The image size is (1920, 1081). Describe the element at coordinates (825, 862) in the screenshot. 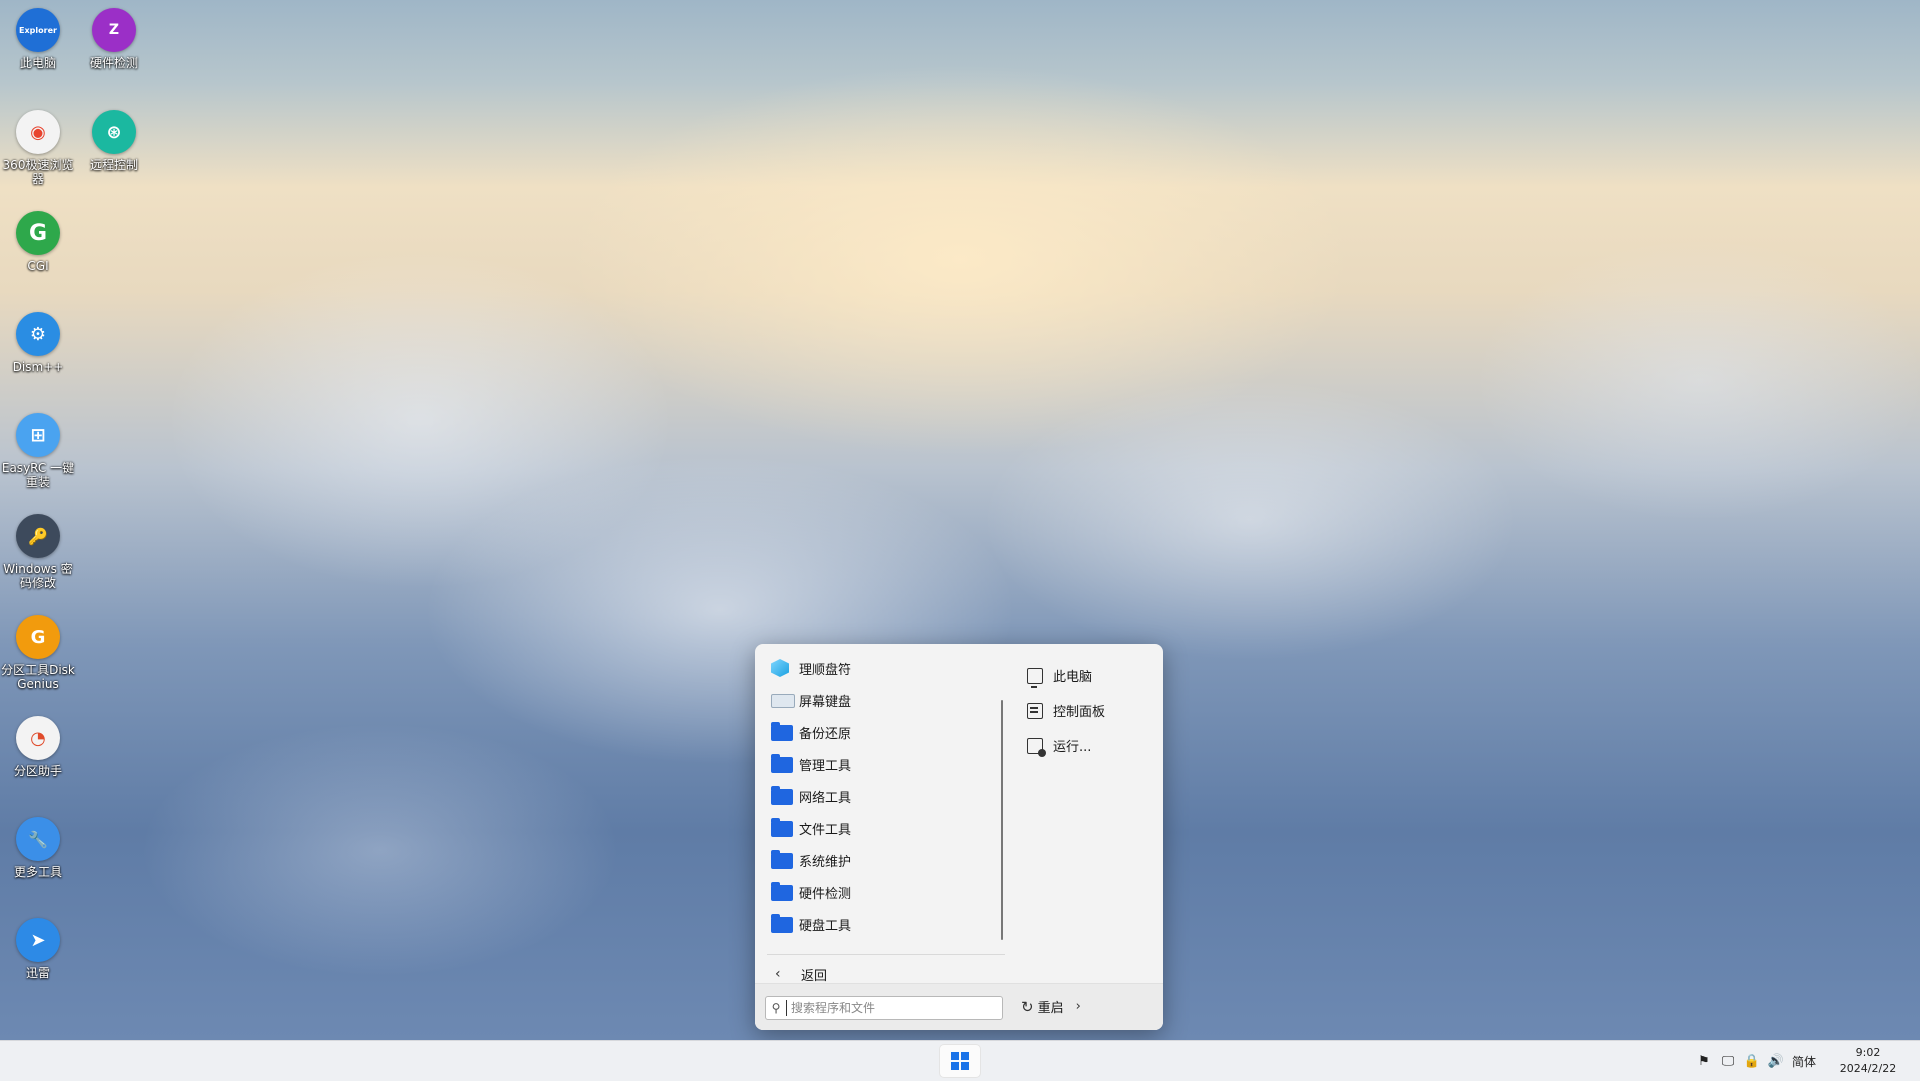

I see `menu-item-label: 系统维护` at that location.